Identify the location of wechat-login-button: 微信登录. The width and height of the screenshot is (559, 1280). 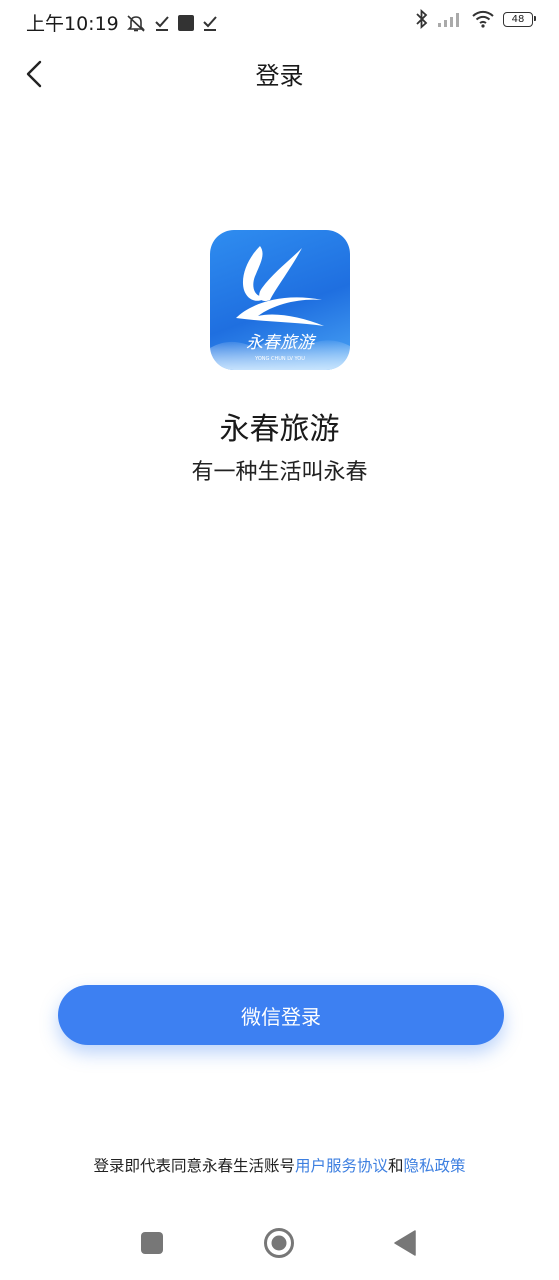
(281, 1015).